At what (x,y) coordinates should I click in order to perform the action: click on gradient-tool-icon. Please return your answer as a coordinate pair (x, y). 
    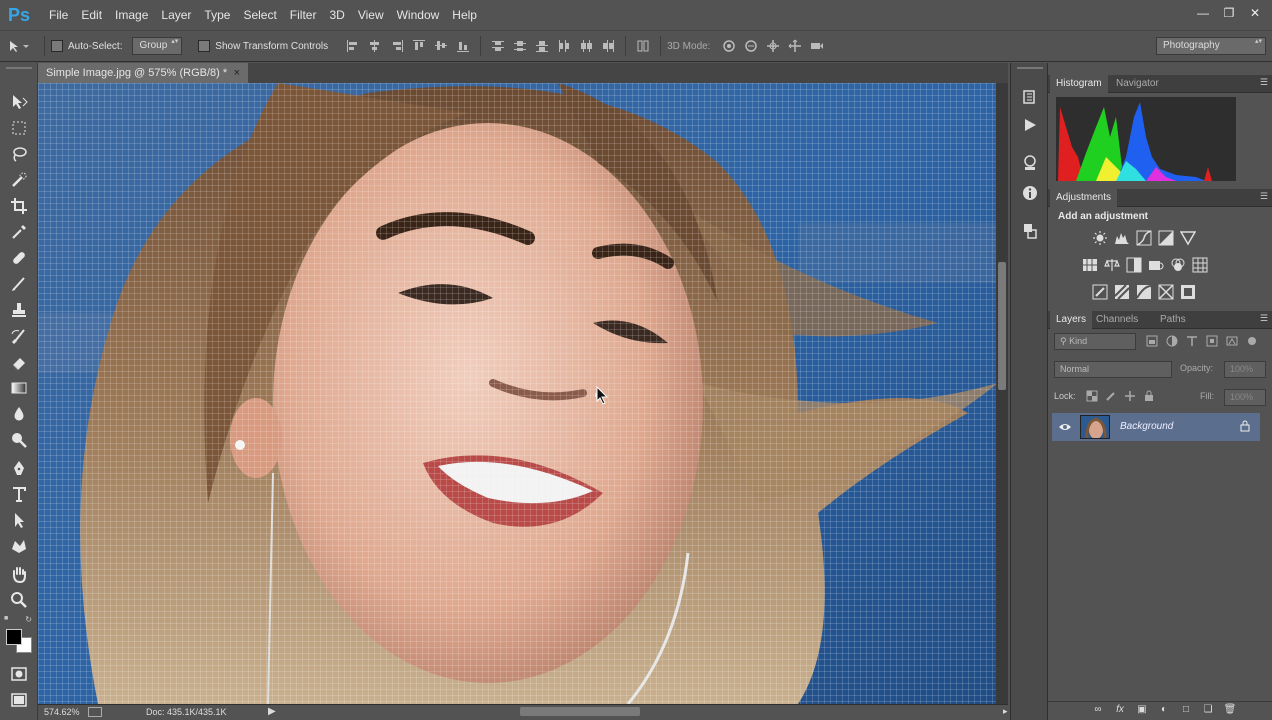
    Looking at the image, I should click on (19, 388).